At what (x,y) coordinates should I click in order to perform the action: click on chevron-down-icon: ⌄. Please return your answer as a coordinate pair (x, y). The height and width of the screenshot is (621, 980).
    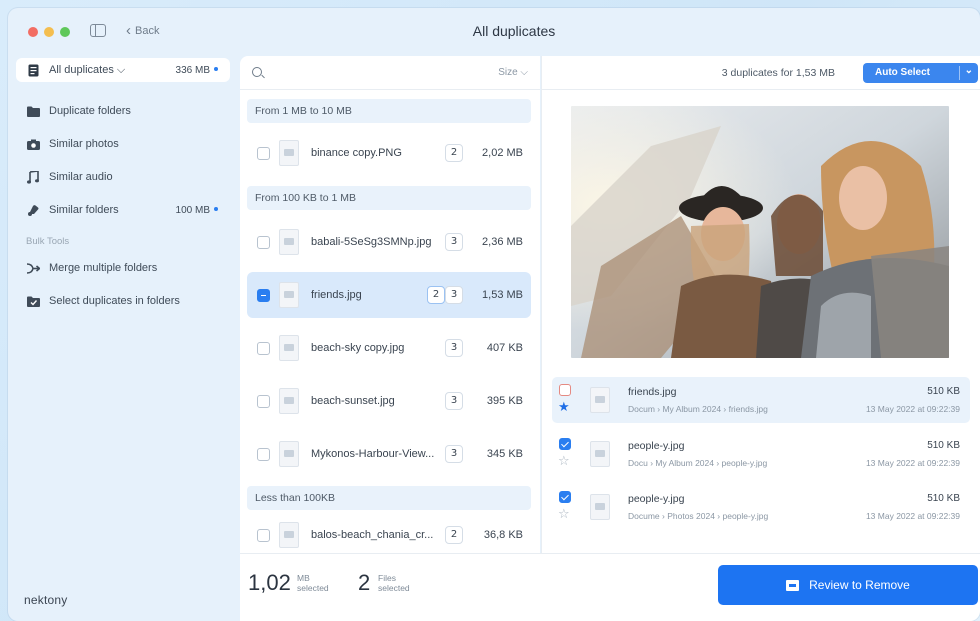
    Looking at the image, I should click on (969, 70).